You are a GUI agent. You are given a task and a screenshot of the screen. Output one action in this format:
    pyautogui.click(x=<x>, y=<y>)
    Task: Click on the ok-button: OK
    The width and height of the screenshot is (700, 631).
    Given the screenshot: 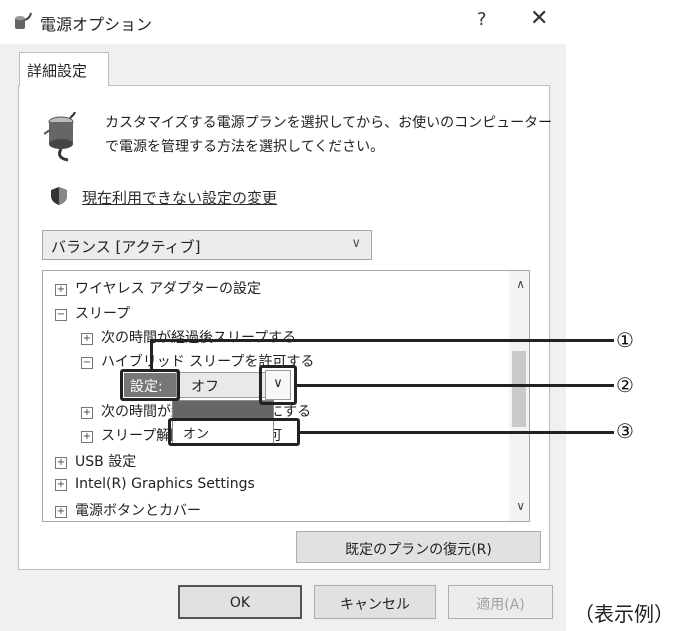 What is the action you would take?
    pyautogui.click(x=240, y=602)
    